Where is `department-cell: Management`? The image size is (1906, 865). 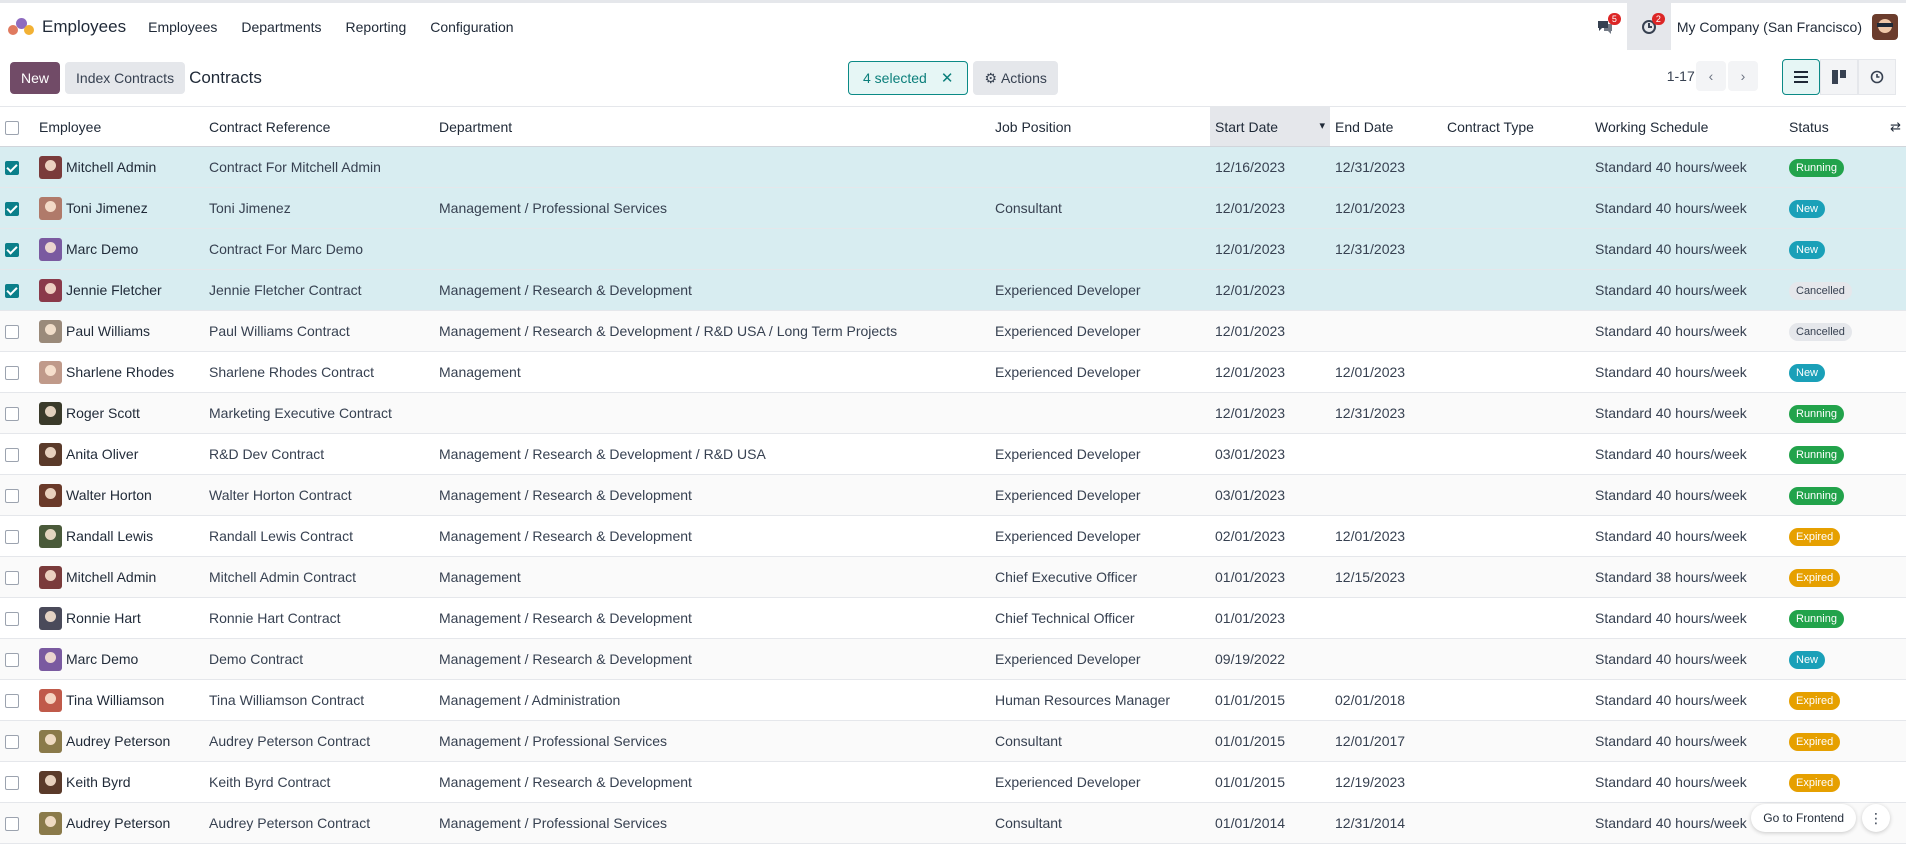
department-cell: Management is located at coordinates (712, 372).